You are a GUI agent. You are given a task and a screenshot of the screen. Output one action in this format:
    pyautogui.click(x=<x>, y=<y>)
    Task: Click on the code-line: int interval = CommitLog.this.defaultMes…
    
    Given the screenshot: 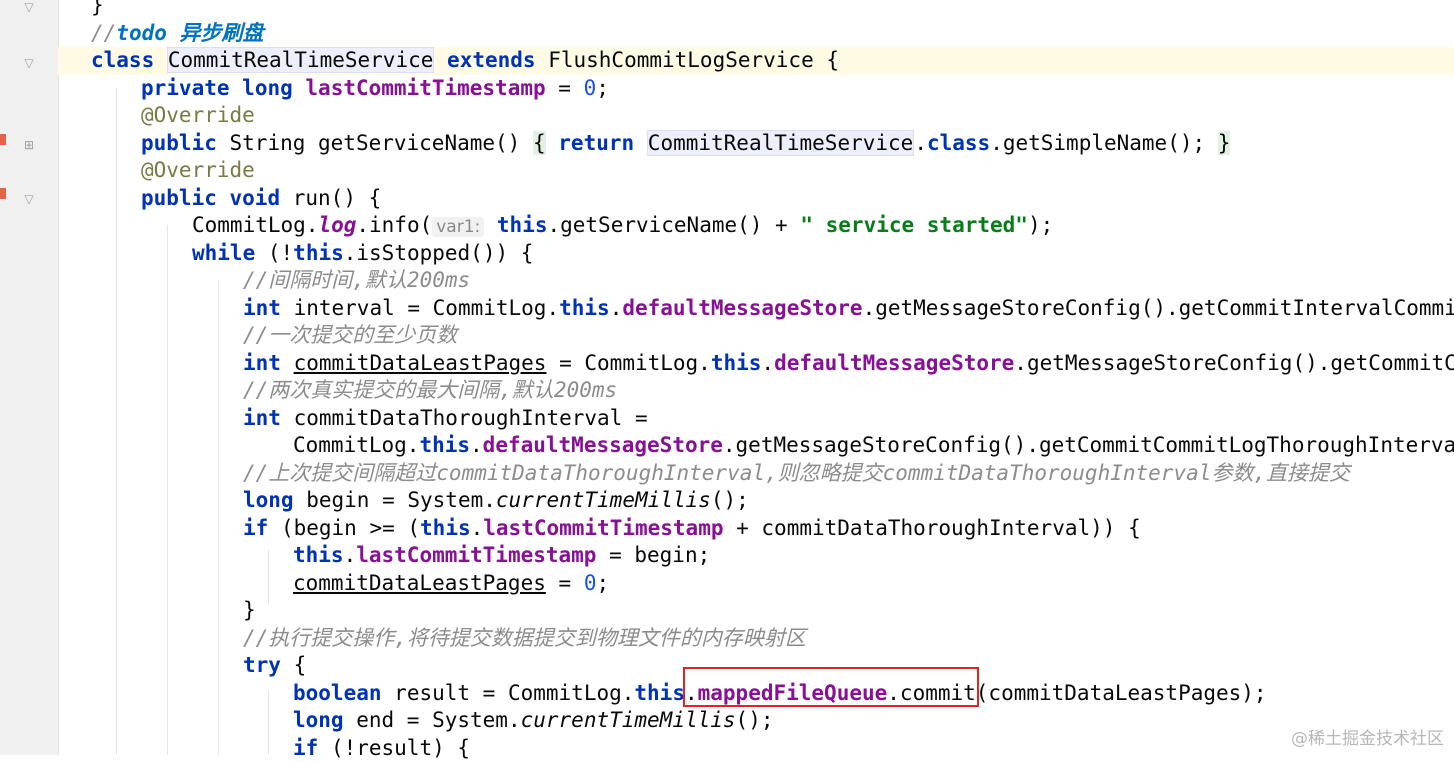 What is the action you would take?
    pyautogui.click(x=848, y=308)
    